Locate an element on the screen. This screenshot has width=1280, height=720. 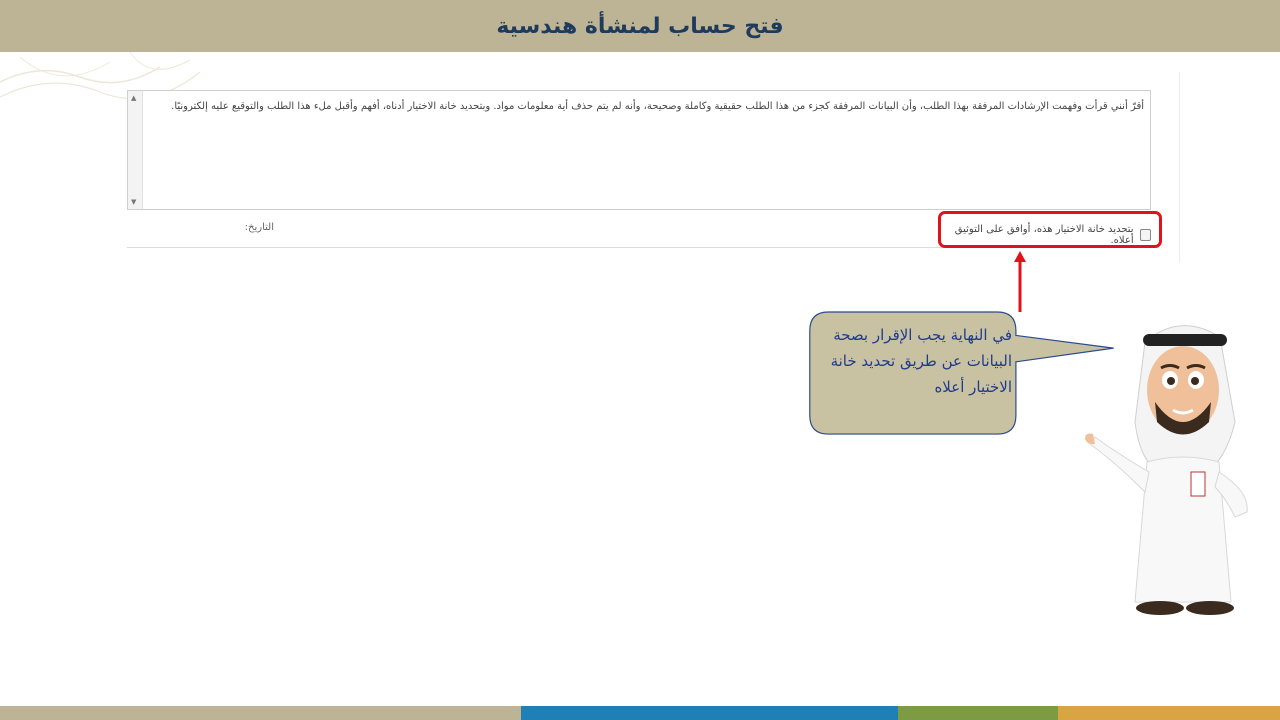
textarea-scrollbar: ▲ ▼ is located at coordinates (135, 150).